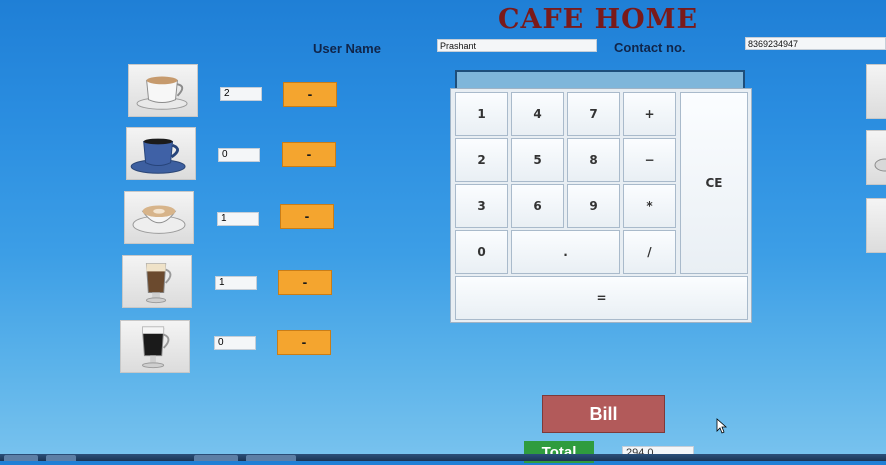 This screenshot has height=465, width=886. What do you see at coordinates (714, 183) in the screenshot?
I see `calc-key-ce: CE` at bounding box center [714, 183].